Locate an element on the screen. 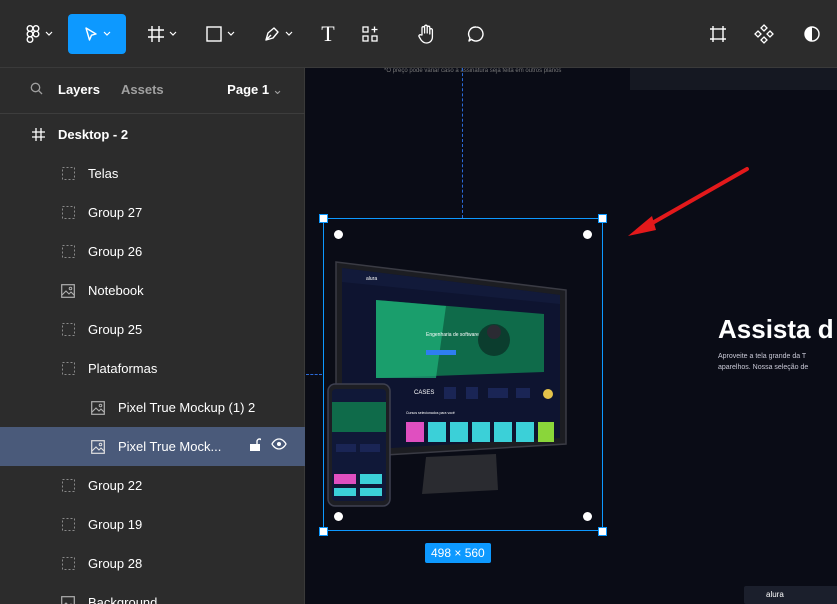 The height and width of the screenshot is (604, 837). pen-icon is located at coordinates (272, 34).